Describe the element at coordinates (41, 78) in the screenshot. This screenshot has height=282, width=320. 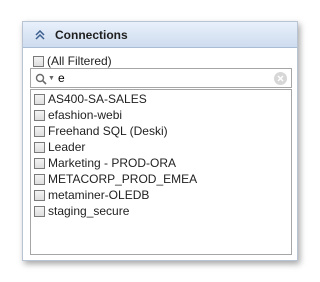
I see `search-icon` at that location.